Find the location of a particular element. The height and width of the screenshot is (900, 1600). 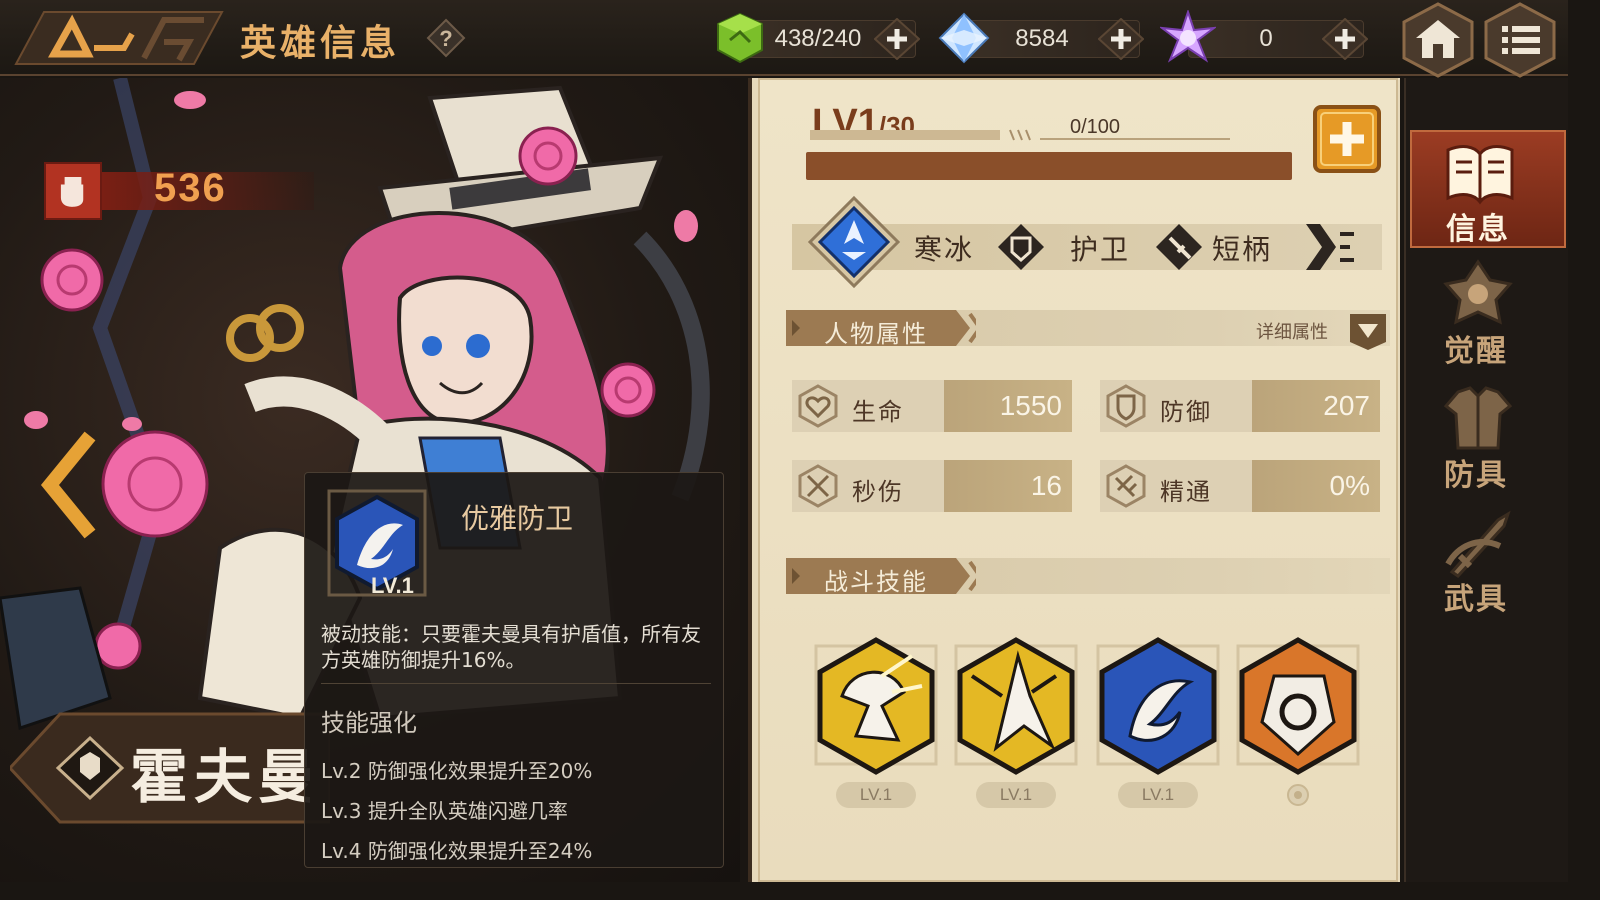

tooltip-enhance-line: Lv.2 防御强化效果提升至20% is located at coordinates (457, 771).